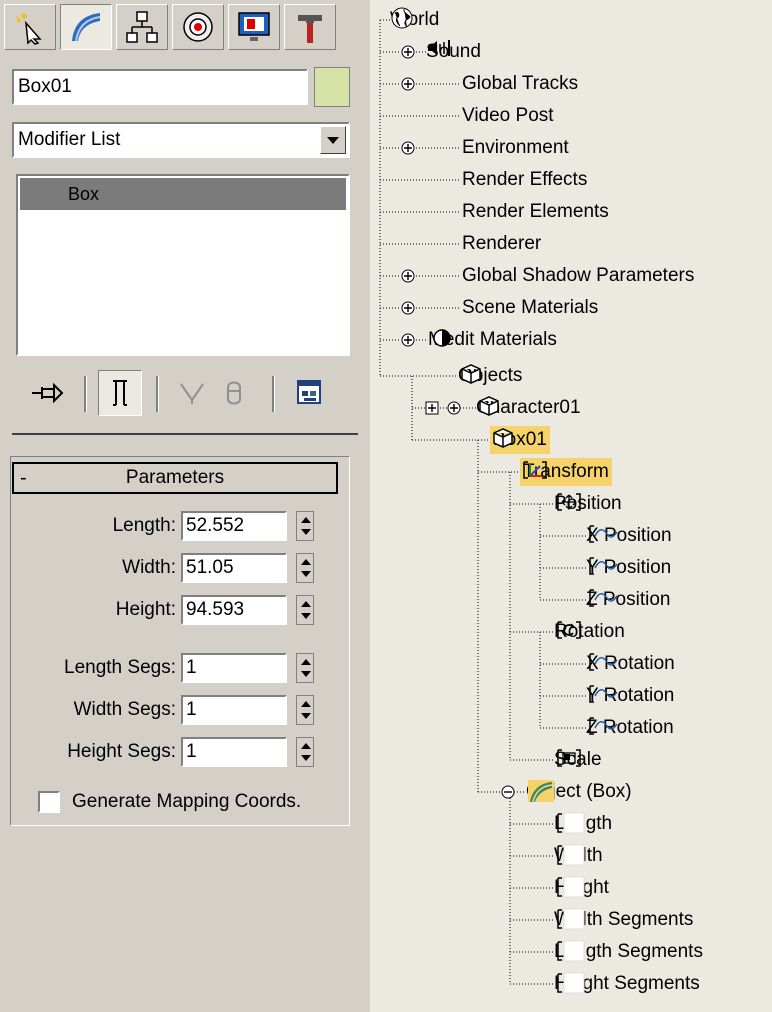  I want to click on tree-item-height: Height, so click(581, 888).